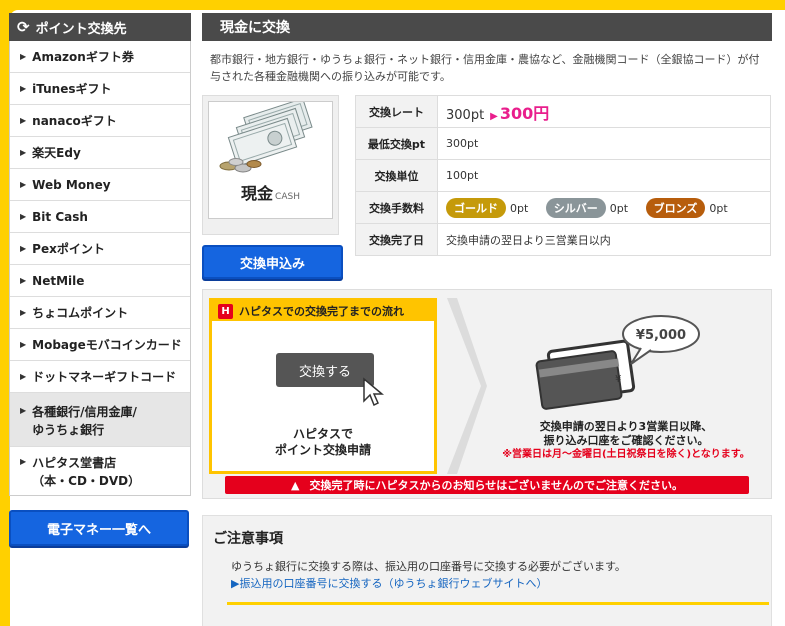  I want to click on sidebar-item-pex: ▶ Pexポイント, so click(100, 249).